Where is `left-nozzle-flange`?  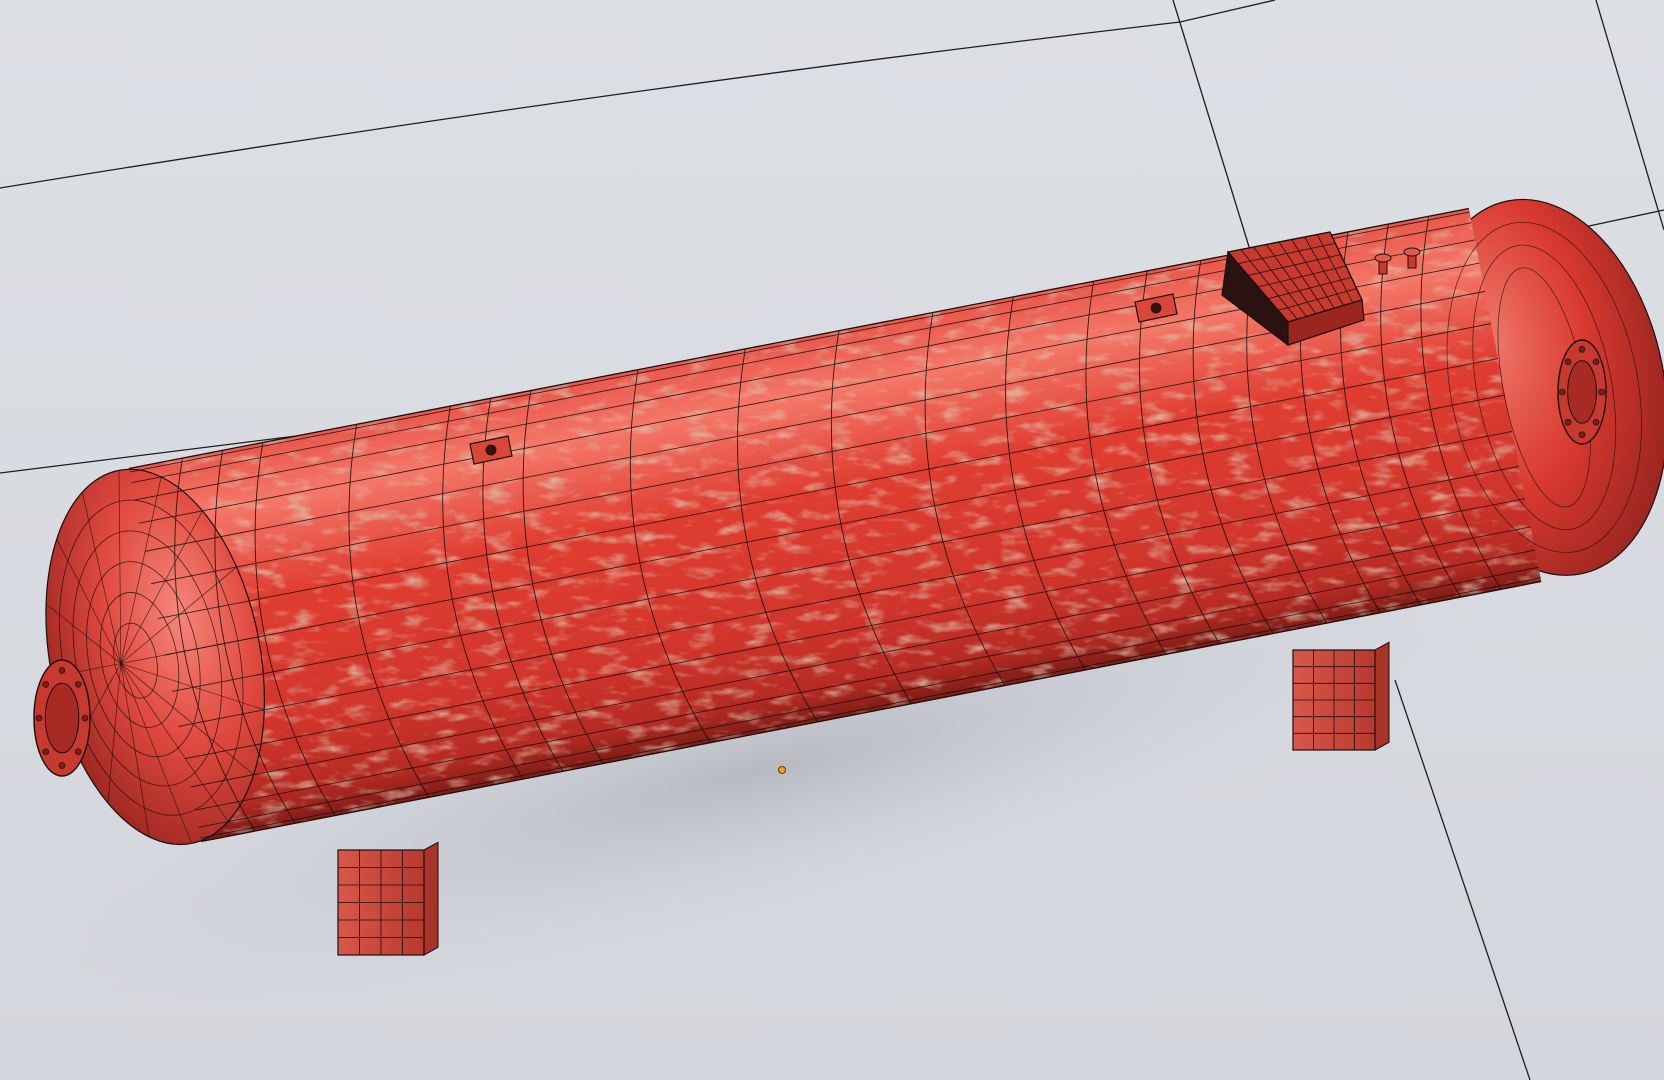
left-nozzle-flange is located at coordinates (62, 718).